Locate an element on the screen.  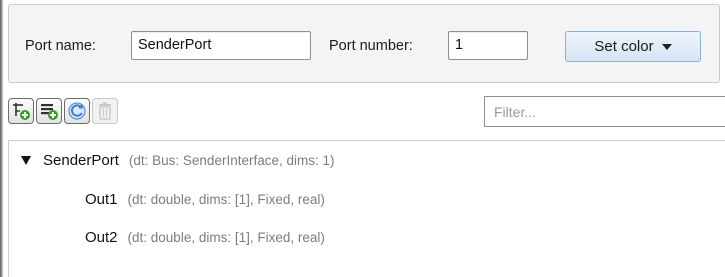
port-name-label: Port name: is located at coordinates (60, 46).